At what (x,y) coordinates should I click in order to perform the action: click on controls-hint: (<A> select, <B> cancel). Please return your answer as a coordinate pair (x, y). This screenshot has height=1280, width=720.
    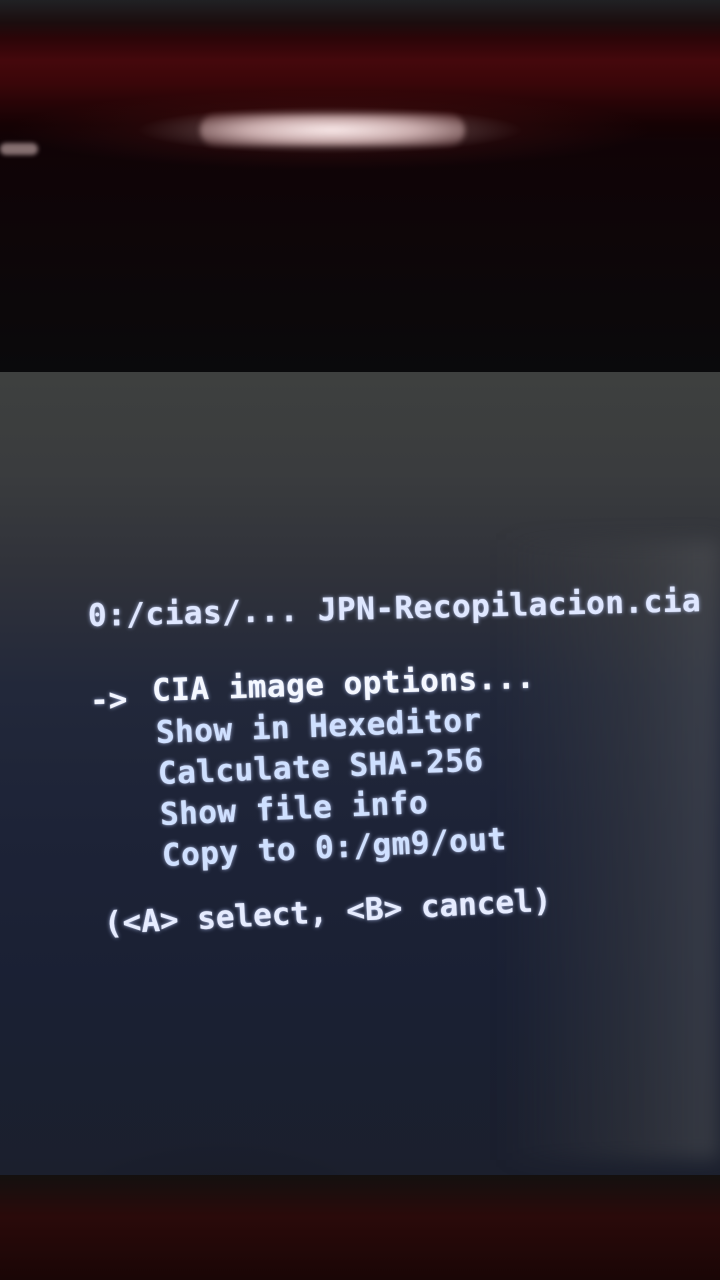
    Looking at the image, I should click on (328, 912).